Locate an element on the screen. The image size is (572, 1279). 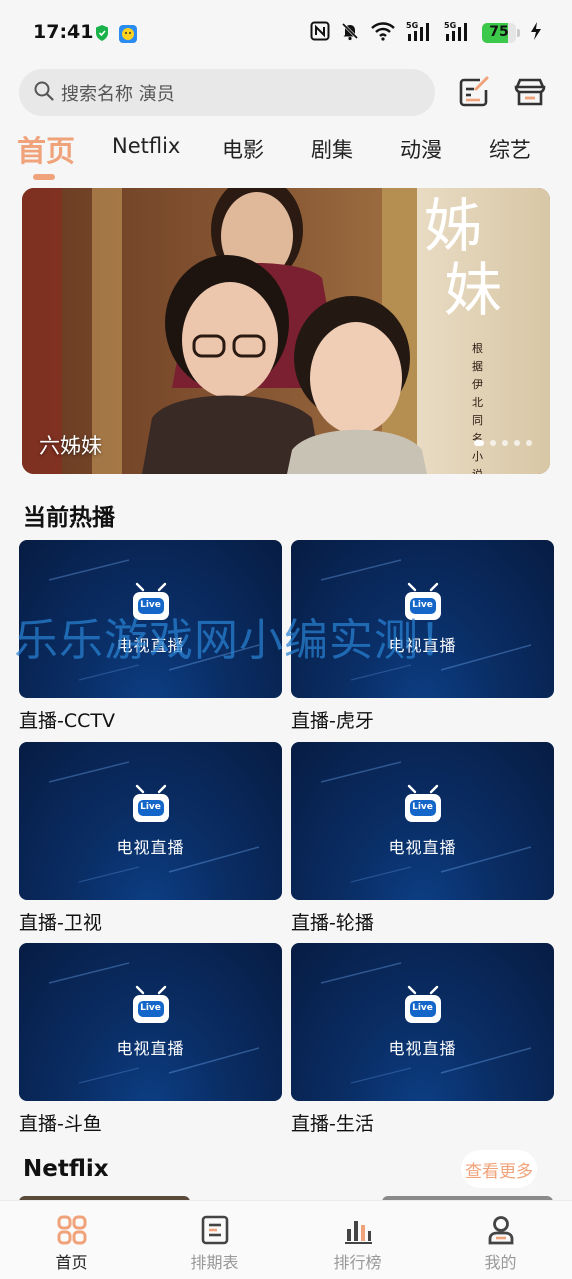
search-icon is located at coordinates (44, 93).